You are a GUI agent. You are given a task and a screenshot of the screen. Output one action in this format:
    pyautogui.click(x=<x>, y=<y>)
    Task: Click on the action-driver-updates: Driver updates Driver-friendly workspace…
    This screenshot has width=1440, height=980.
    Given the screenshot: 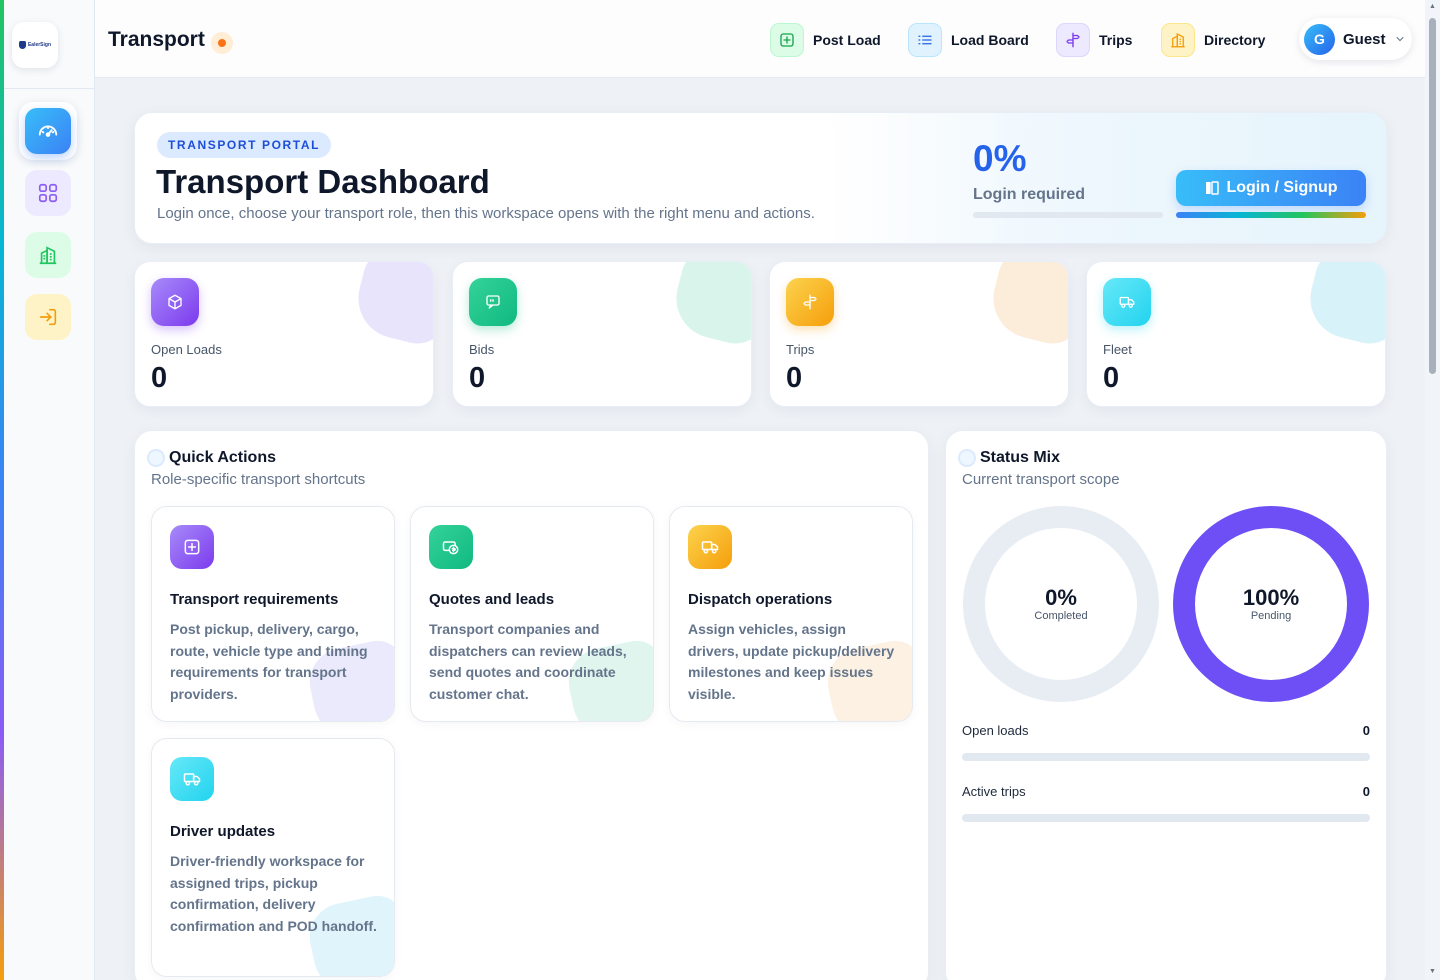 What is the action you would take?
    pyautogui.click(x=273, y=857)
    